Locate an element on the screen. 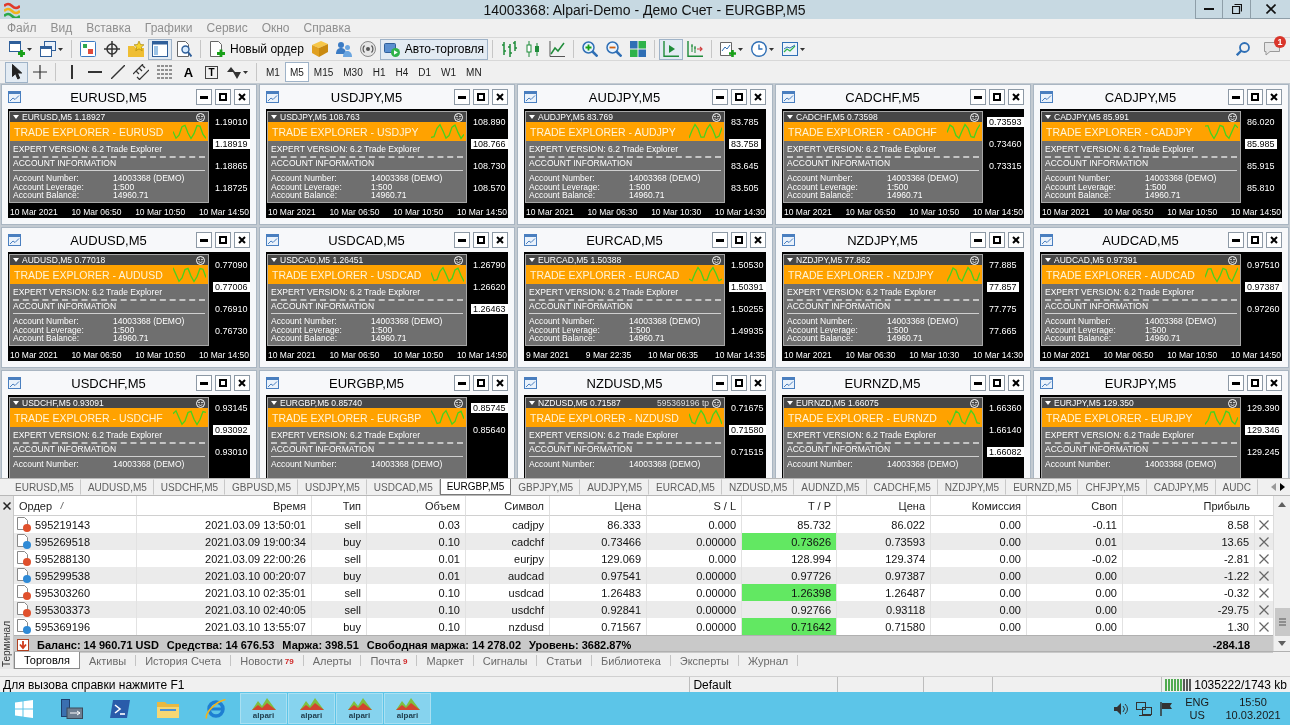 The height and width of the screenshot is (725, 1290). panel-tab: Статьи is located at coordinates (564, 660).